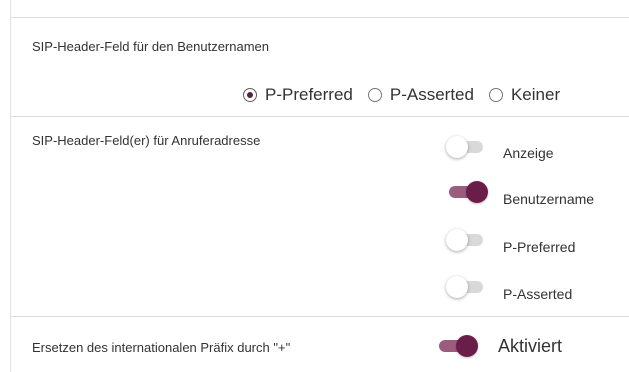 The width and height of the screenshot is (629, 372). What do you see at coordinates (538, 294) in the screenshot?
I see `toggle-label-p-asserted: P-Asserted` at bounding box center [538, 294].